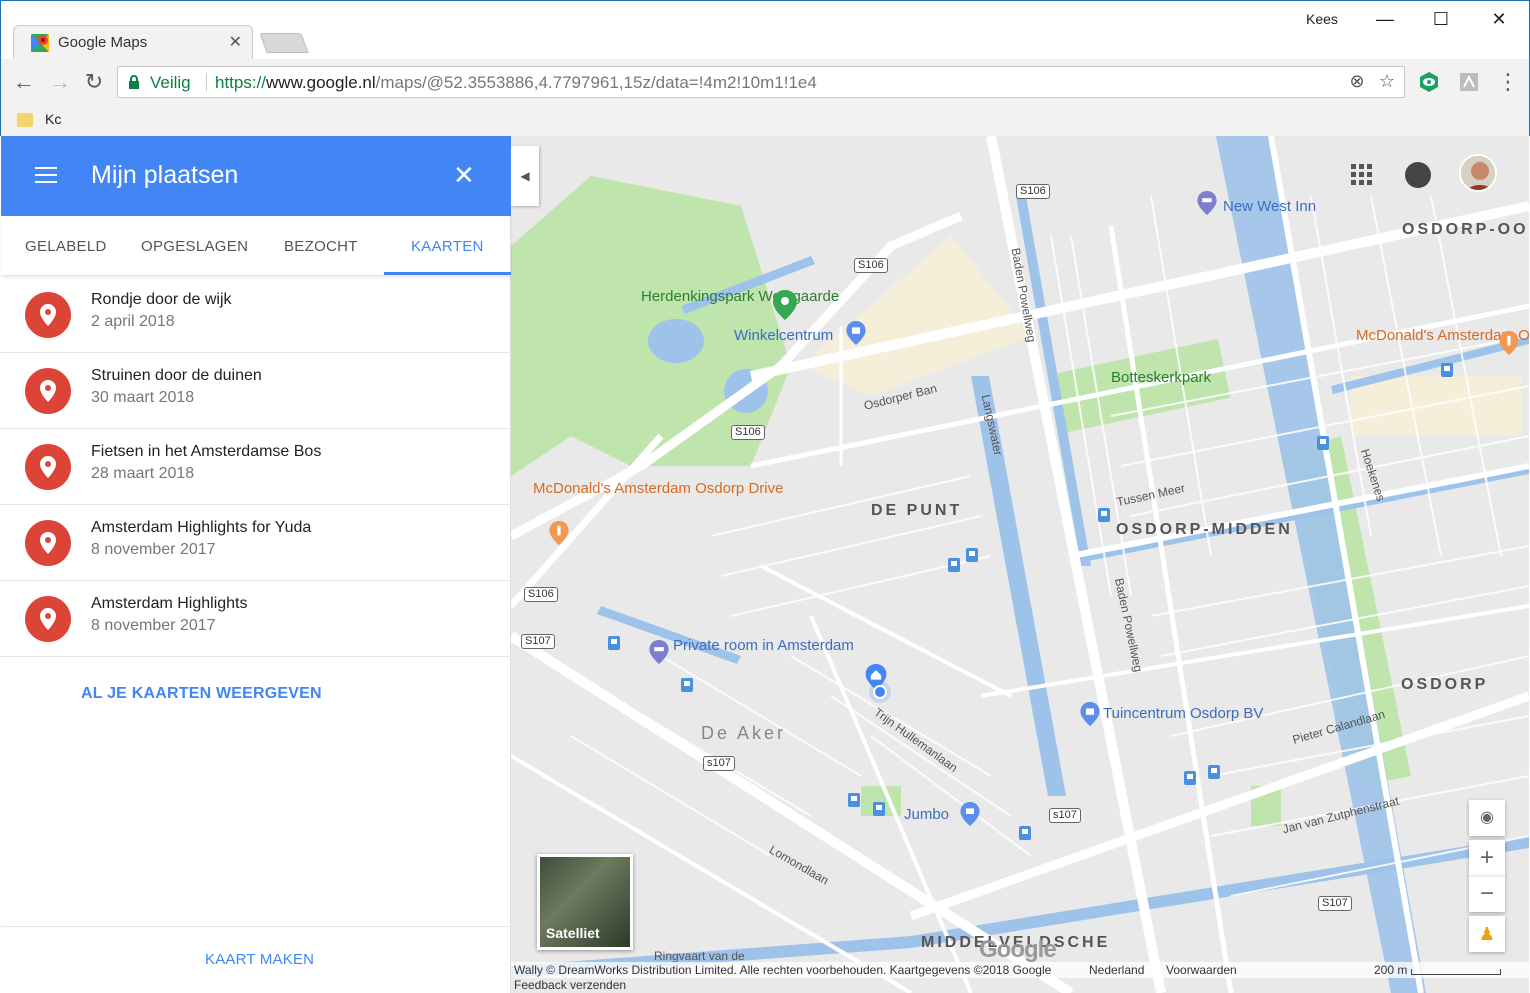 Image resolution: width=1530 pixels, height=993 pixels. I want to click on location-blocked-icon: ⊗, so click(1357, 82).